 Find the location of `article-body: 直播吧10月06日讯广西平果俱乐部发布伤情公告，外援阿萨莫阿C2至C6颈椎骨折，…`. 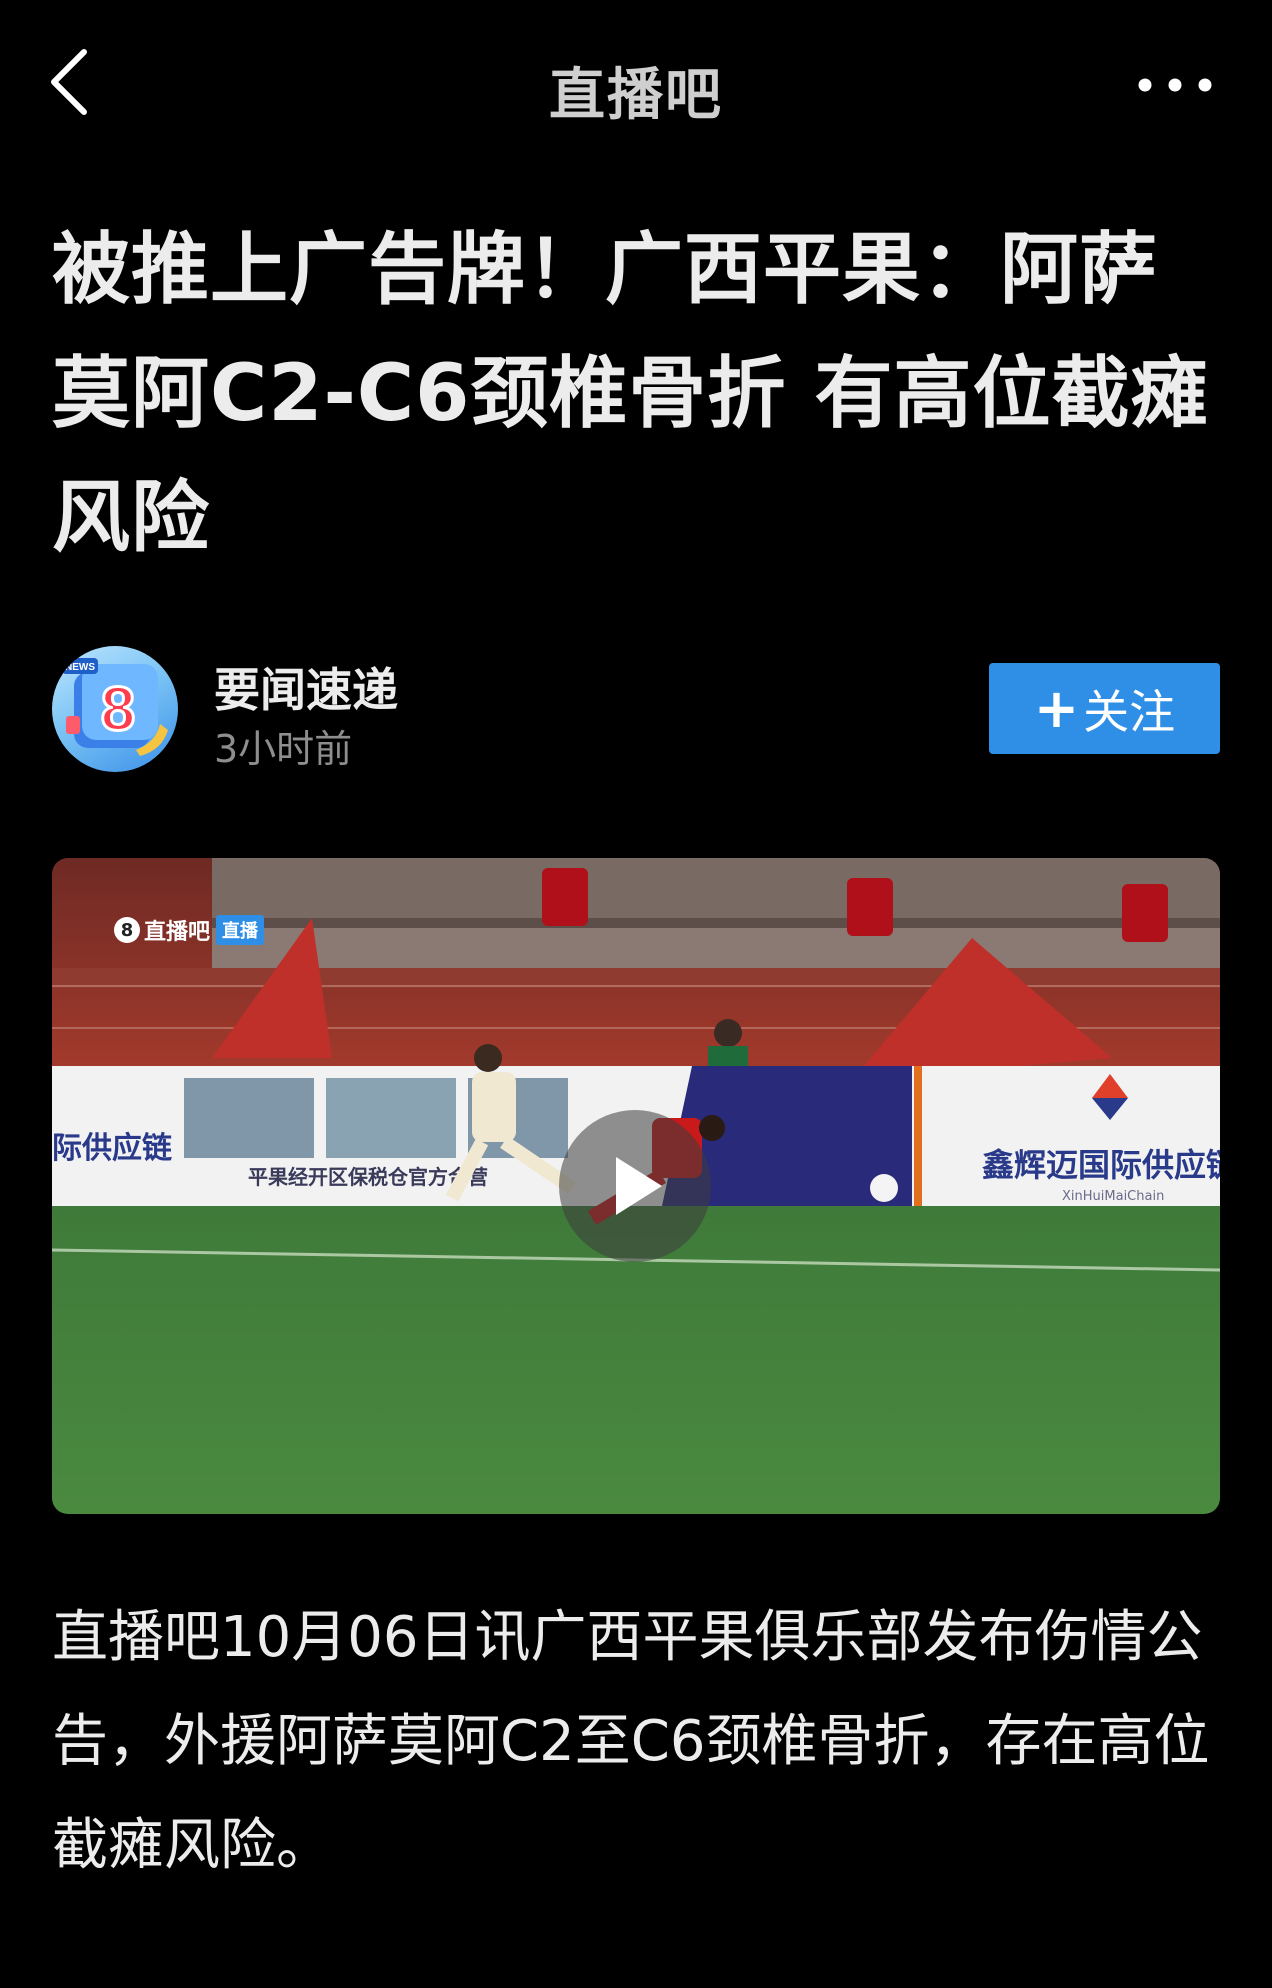

article-body: 直播吧10月06日讯广西平果俱乐部发布伤情公告，外援阿萨莫阿C2至C6颈椎骨折，… is located at coordinates (631, 1741).